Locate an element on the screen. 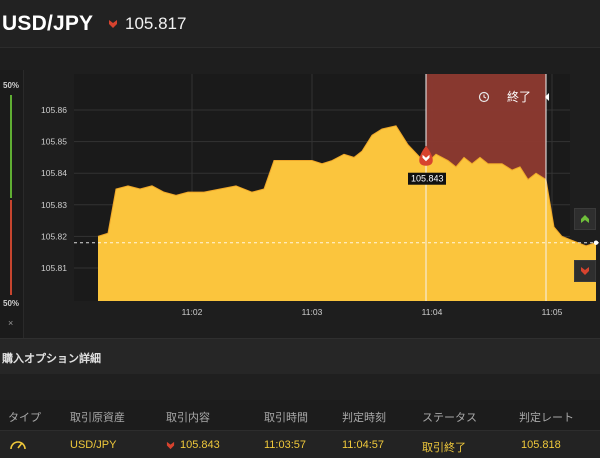 Image resolution: width=600 pixels, height=458 pixels. y-tick-label: 105.81 is located at coordinates (54, 268).